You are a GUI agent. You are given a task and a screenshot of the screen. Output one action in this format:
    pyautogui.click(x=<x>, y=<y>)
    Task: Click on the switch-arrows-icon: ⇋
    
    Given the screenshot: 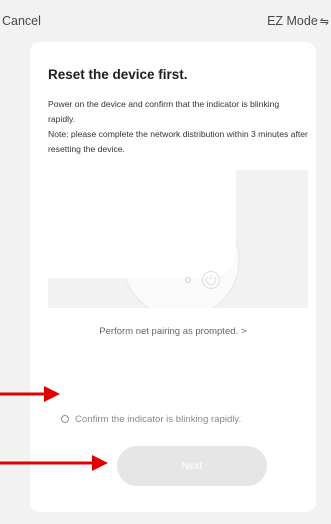 What is the action you would take?
    pyautogui.click(x=324, y=22)
    